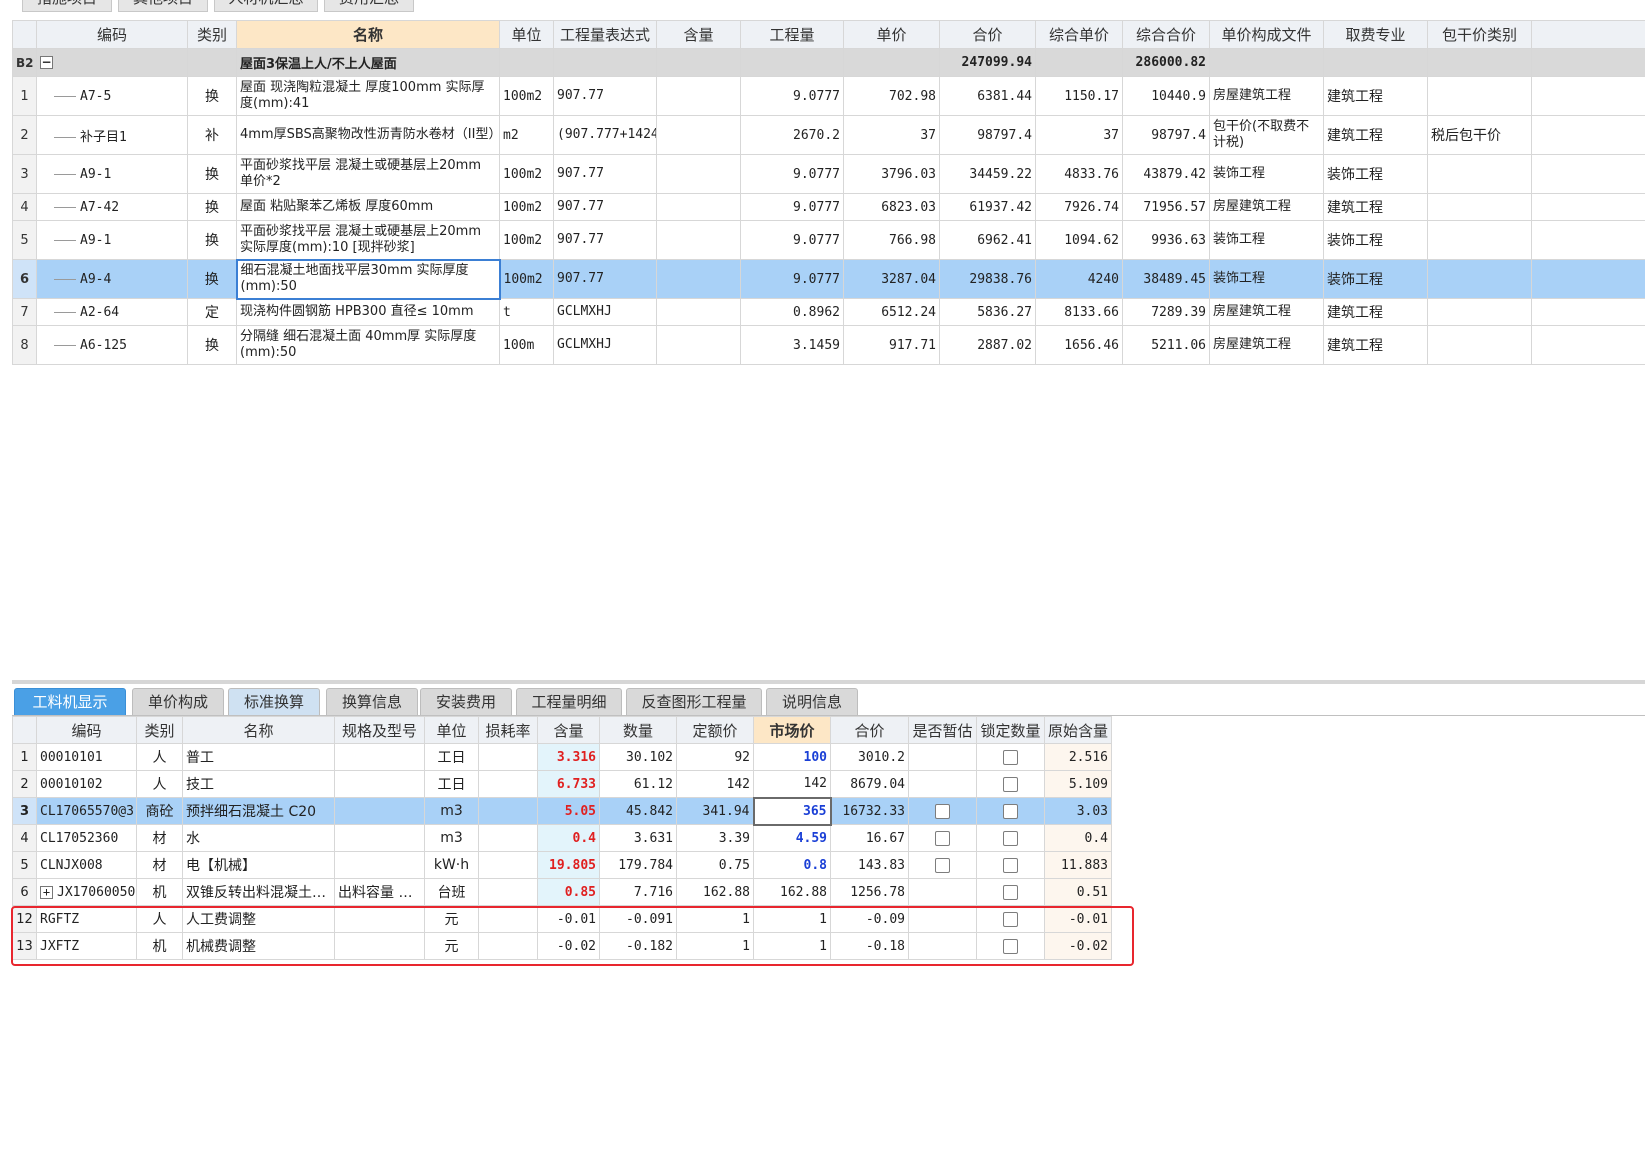  What do you see at coordinates (368, 312) in the screenshot?
I see `item-name: 现浇构件圆钢筋 HPB300 直径≤ 10mm` at bounding box center [368, 312].